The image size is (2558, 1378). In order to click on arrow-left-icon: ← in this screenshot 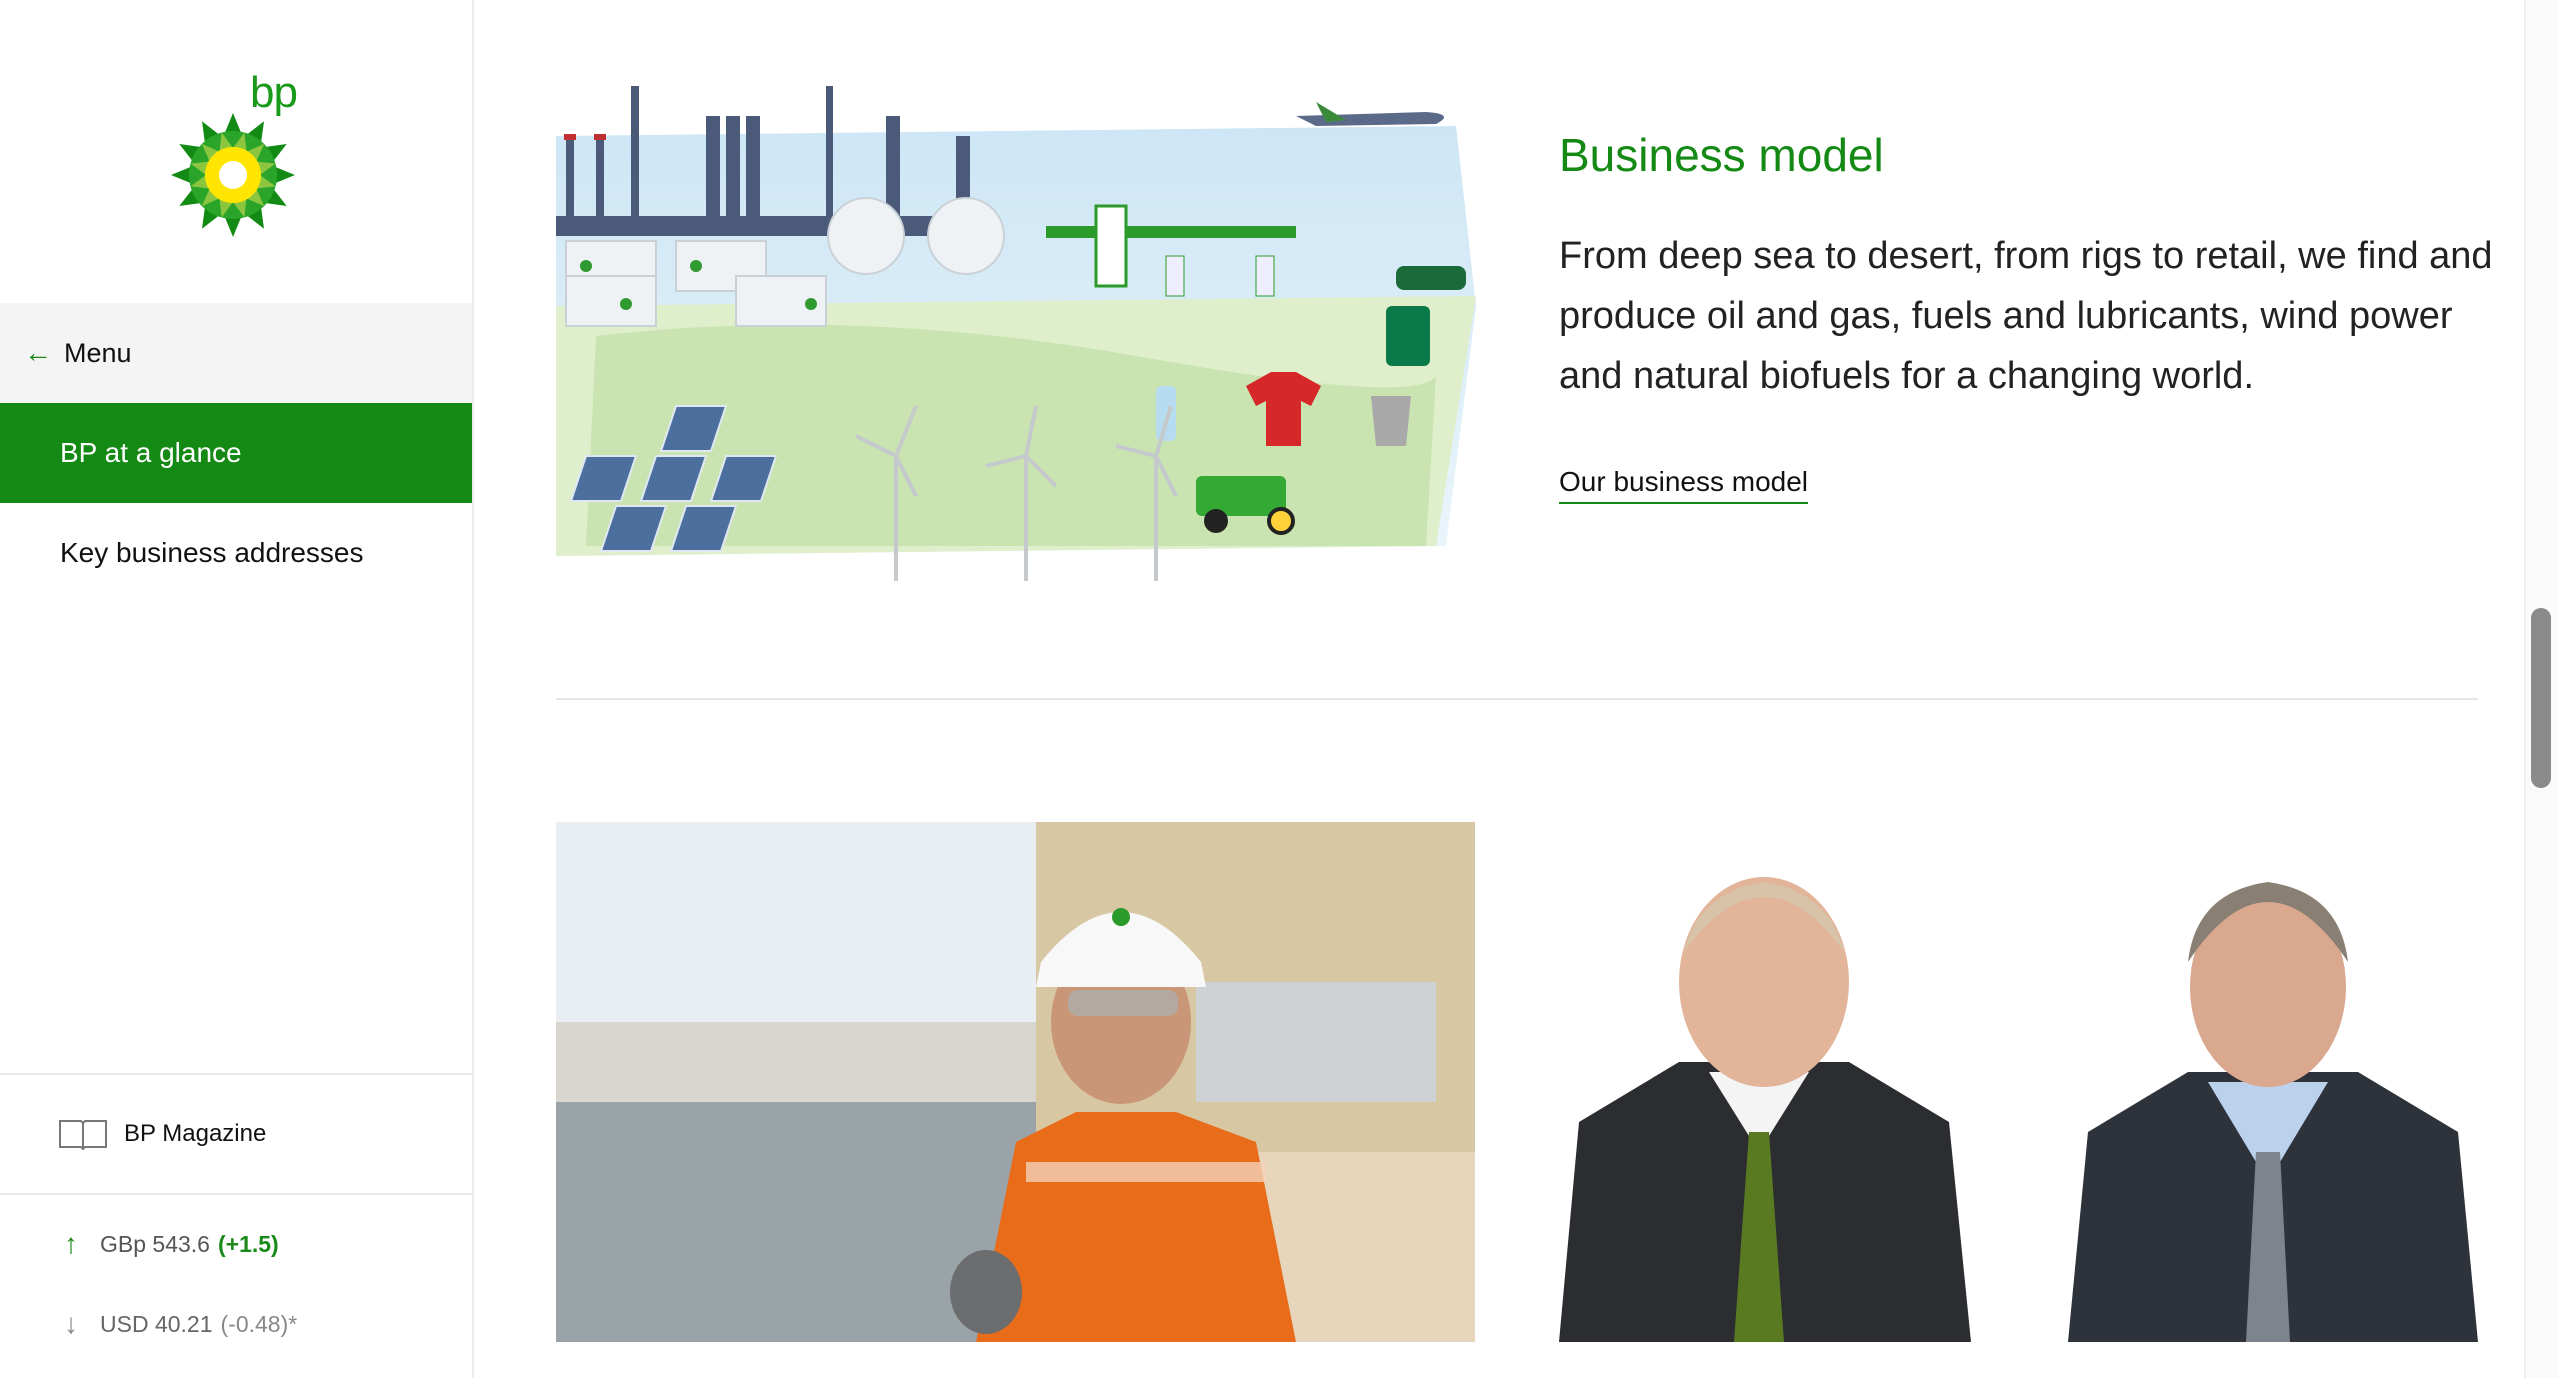, I will do `click(38, 352)`.